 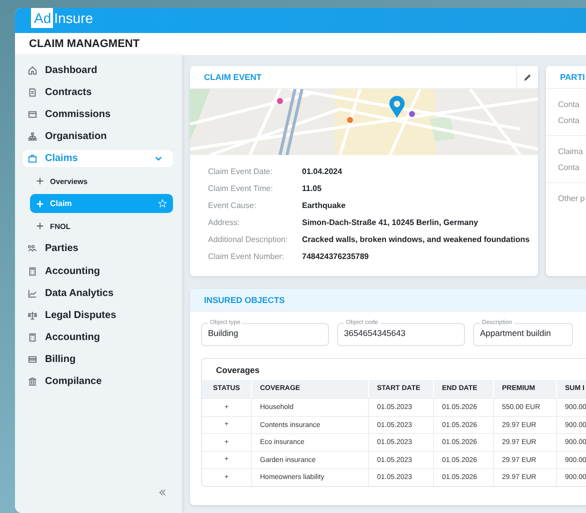 What do you see at coordinates (98, 137) in the screenshot?
I see `sidebar-item: Organisation` at bounding box center [98, 137].